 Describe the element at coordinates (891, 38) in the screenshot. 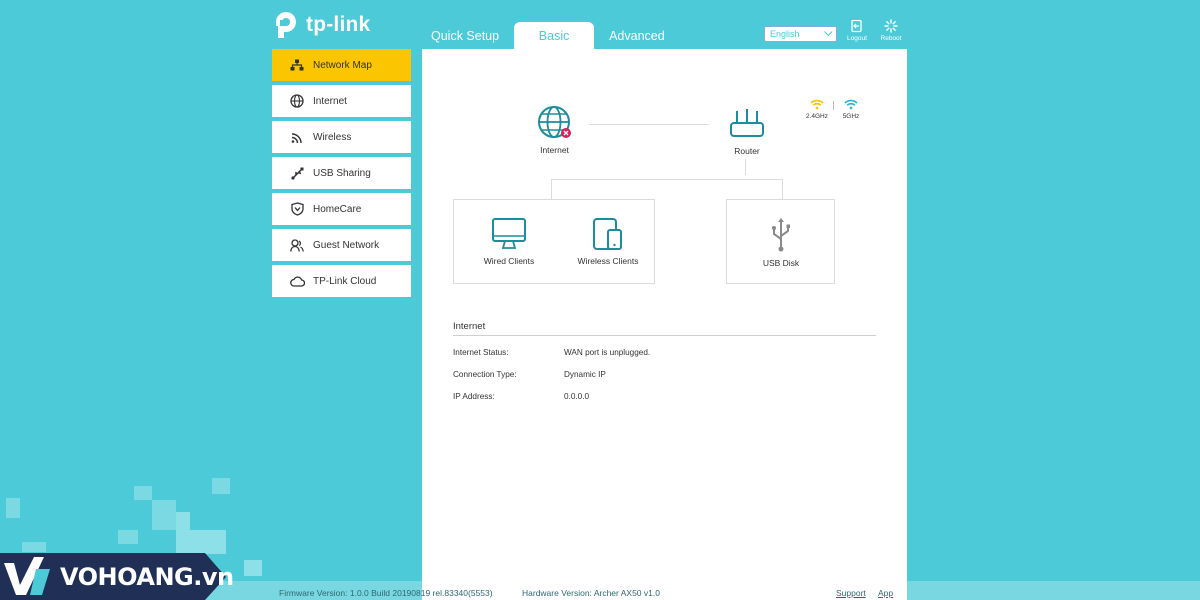

I see `reboot-label: Reboot` at that location.